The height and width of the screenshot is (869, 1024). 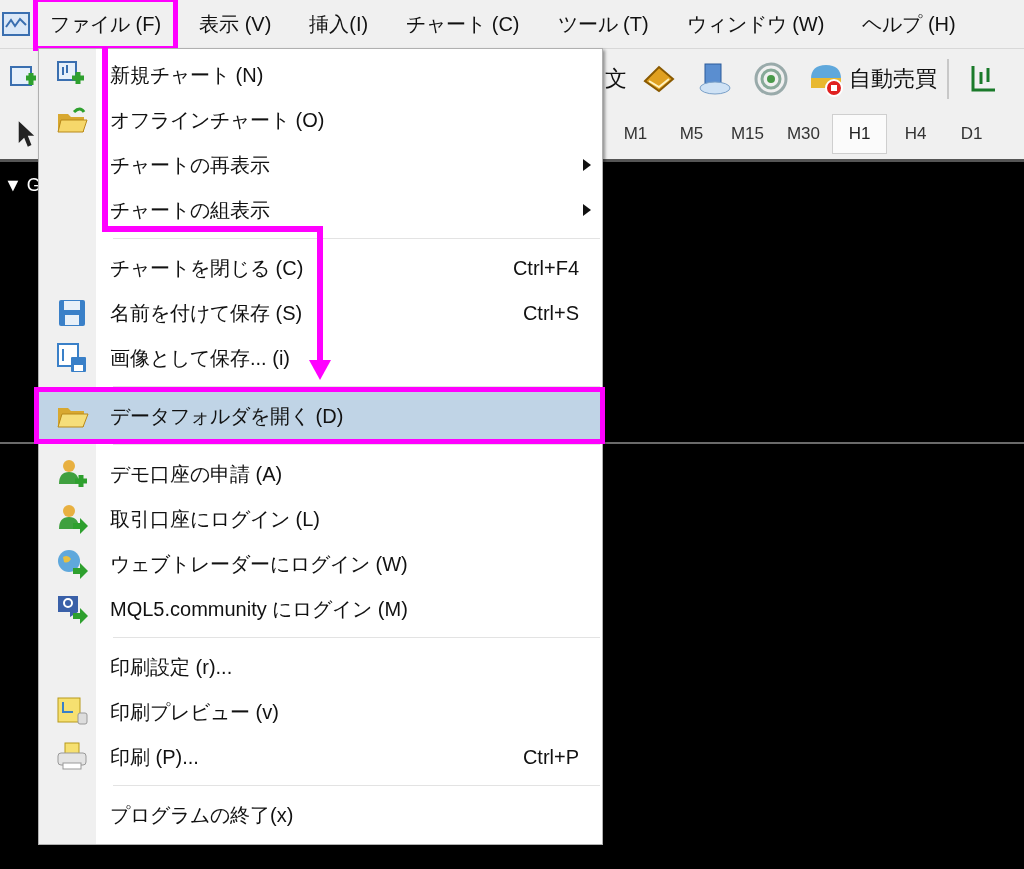 What do you see at coordinates (550, 313) in the screenshot?
I see `shortcut-label: Ctrl+S` at bounding box center [550, 313].